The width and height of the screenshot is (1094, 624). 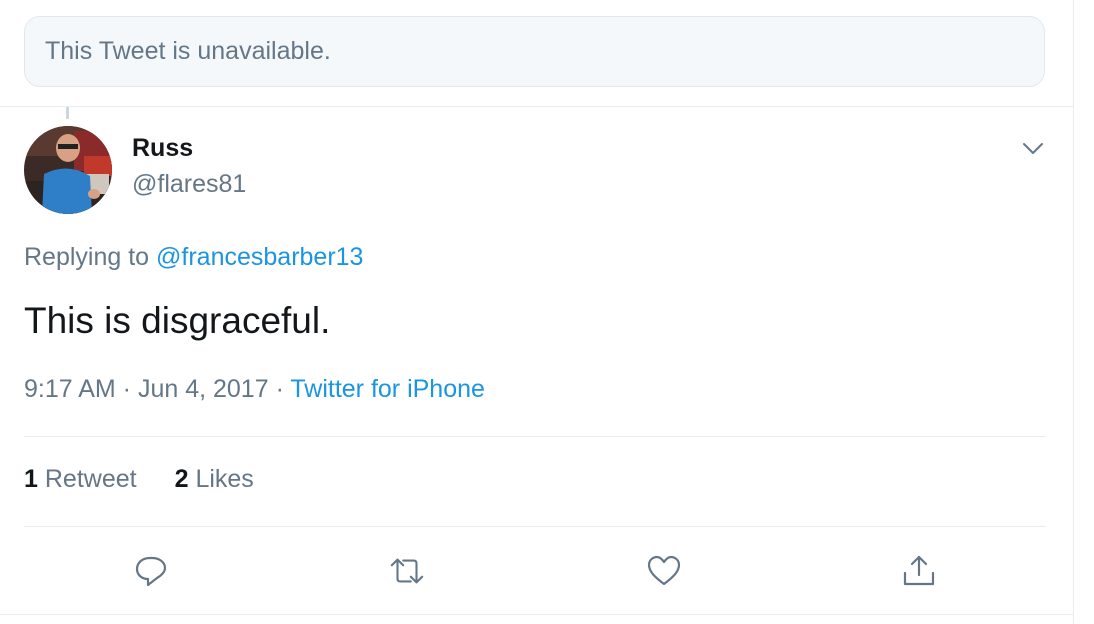 I want to click on unavailable-tweet-text: This Tweet is unavailable., so click(x=188, y=51).